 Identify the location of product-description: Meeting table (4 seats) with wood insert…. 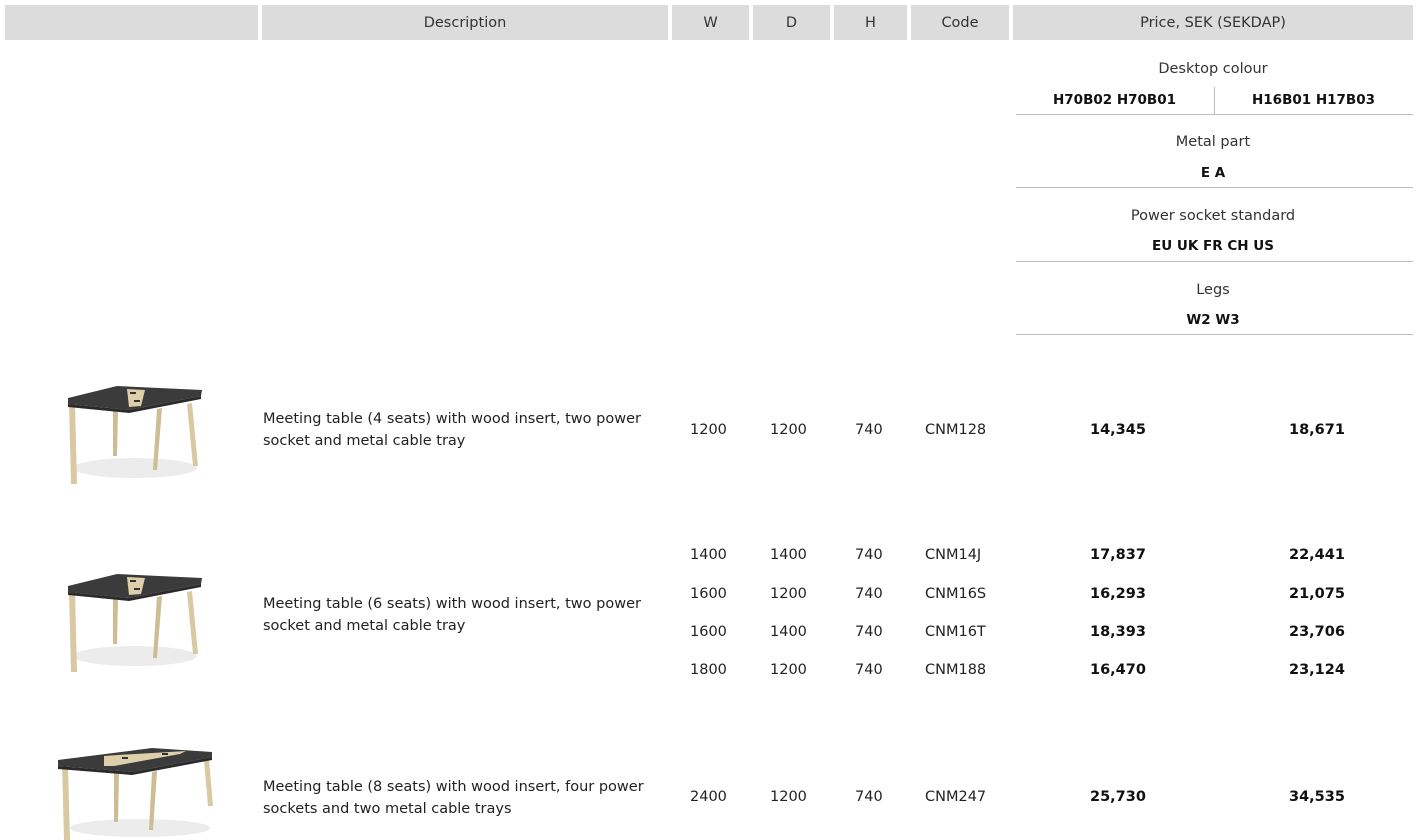
(452, 430).